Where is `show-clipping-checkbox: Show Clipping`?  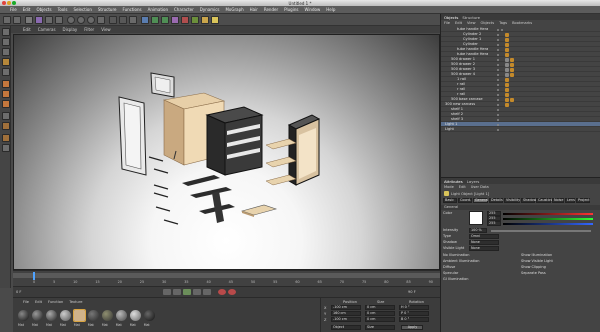 show-clipping-checkbox: Show Clipping is located at coordinates (533, 267).